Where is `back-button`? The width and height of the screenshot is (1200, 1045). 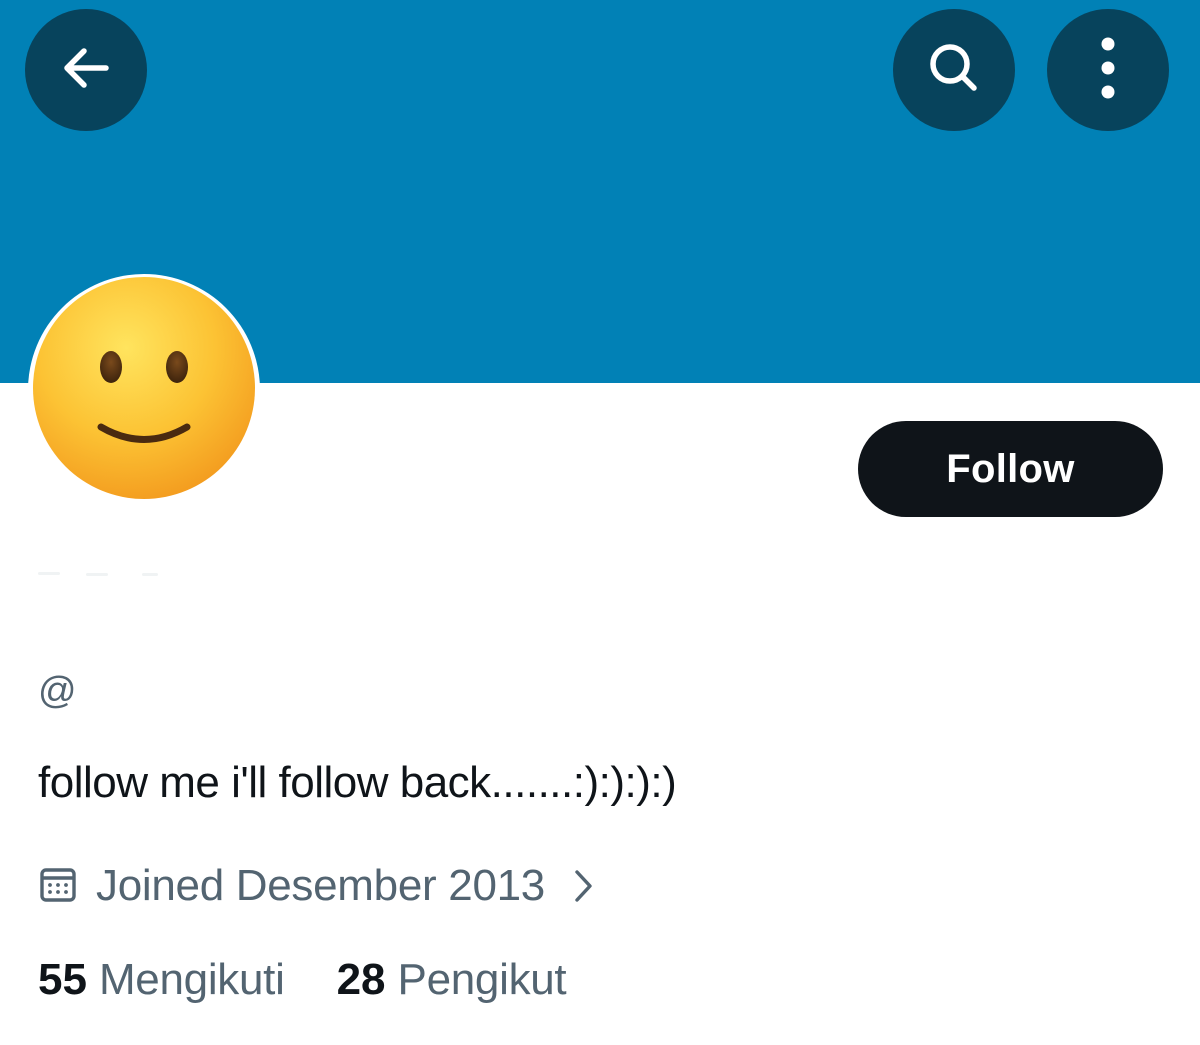 back-button is located at coordinates (86, 70).